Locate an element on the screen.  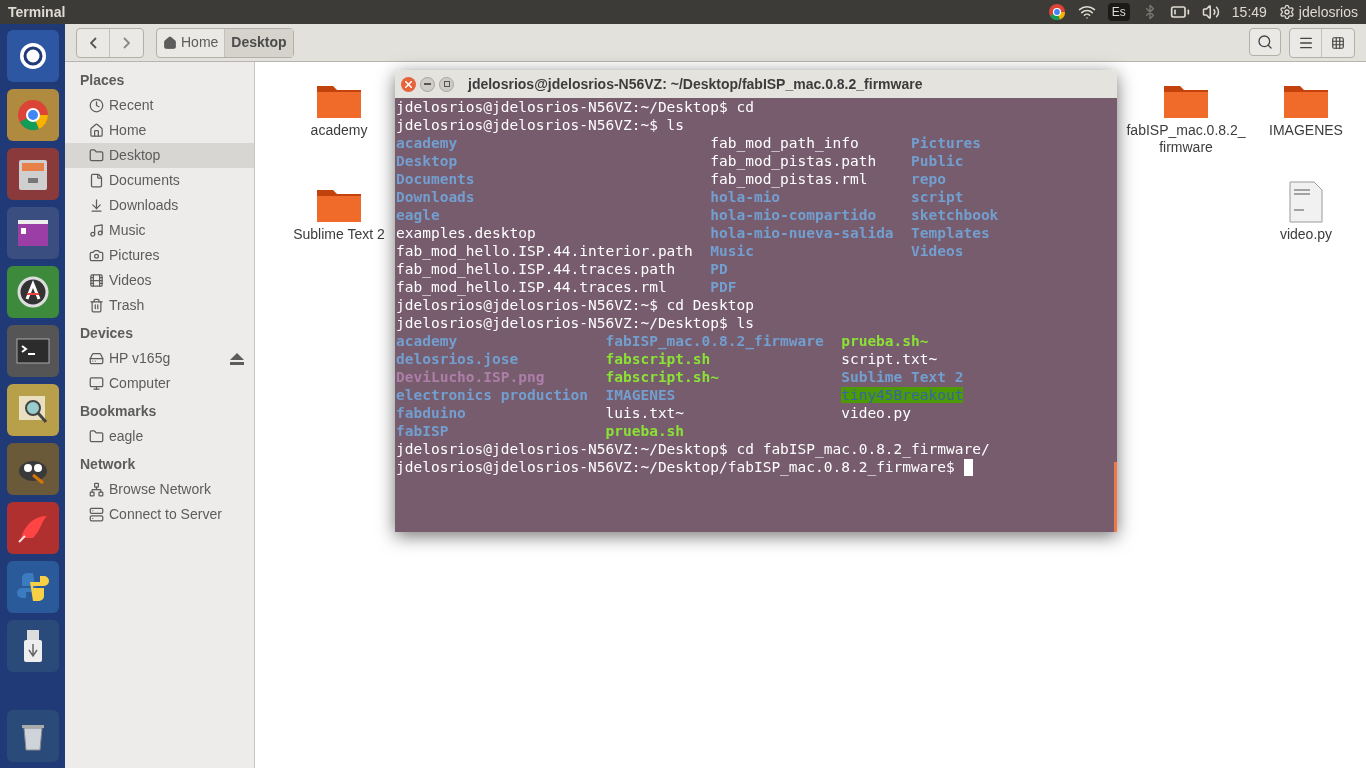
sidebar-heading: Network is located at coordinates (108, 464).